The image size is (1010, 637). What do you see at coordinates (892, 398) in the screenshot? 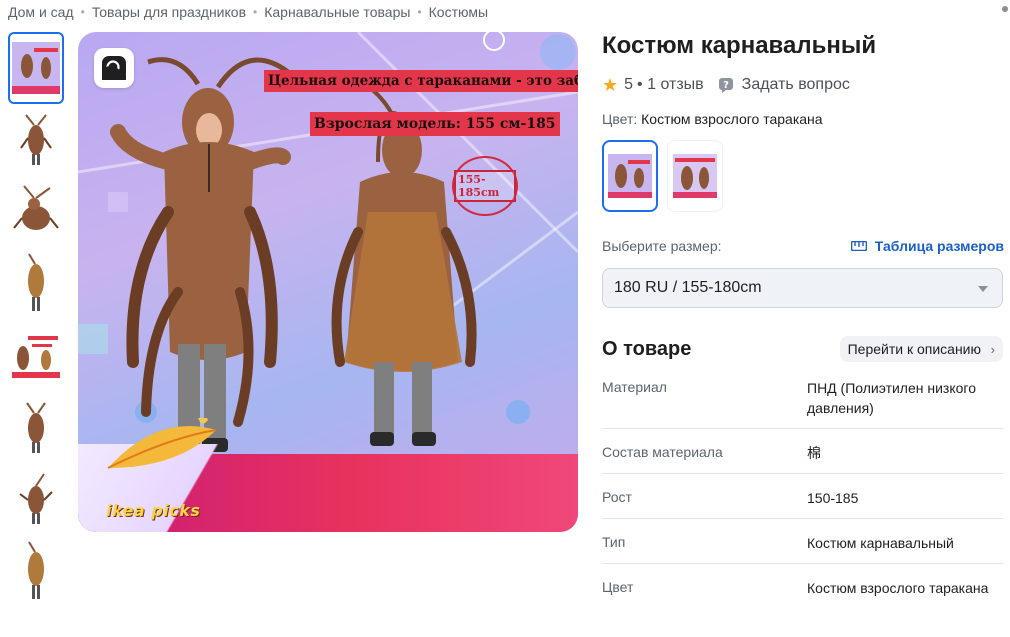
I see `attribute-value: ПНД (Полиэтилен низкого давления)` at bounding box center [892, 398].